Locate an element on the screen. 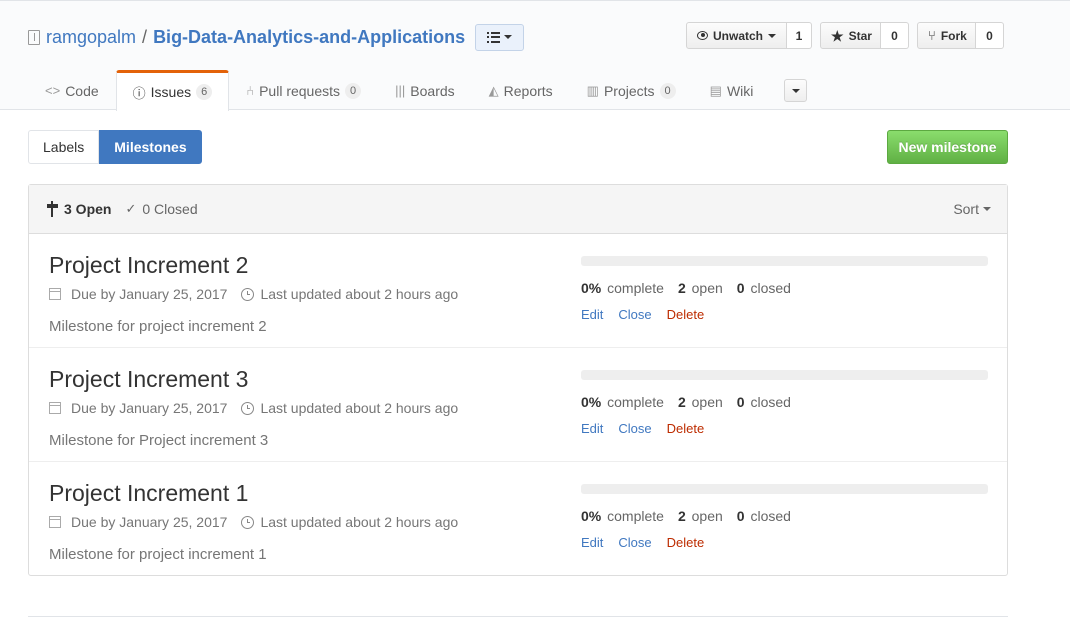 This screenshot has height=637, width=1070. milestone-title-link: Project Increment 2 is located at coordinates (148, 265).